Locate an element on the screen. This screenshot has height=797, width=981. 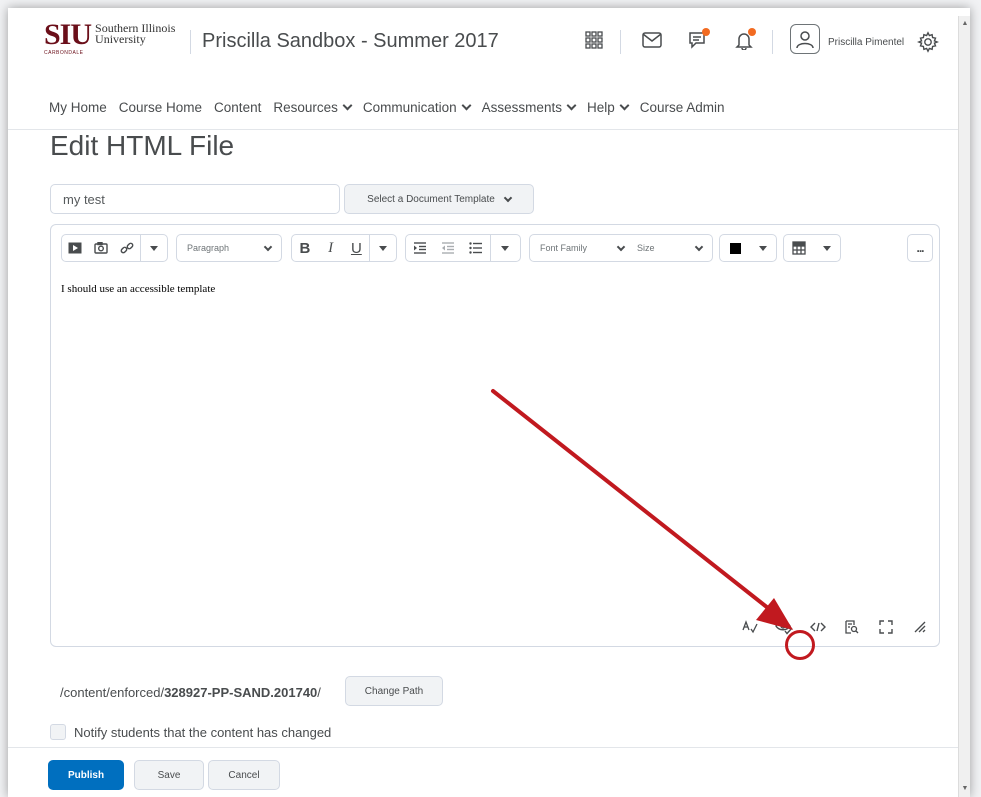
content-path: /content/enforced/328927-PP-SAND.201740/ is located at coordinates (190, 692).